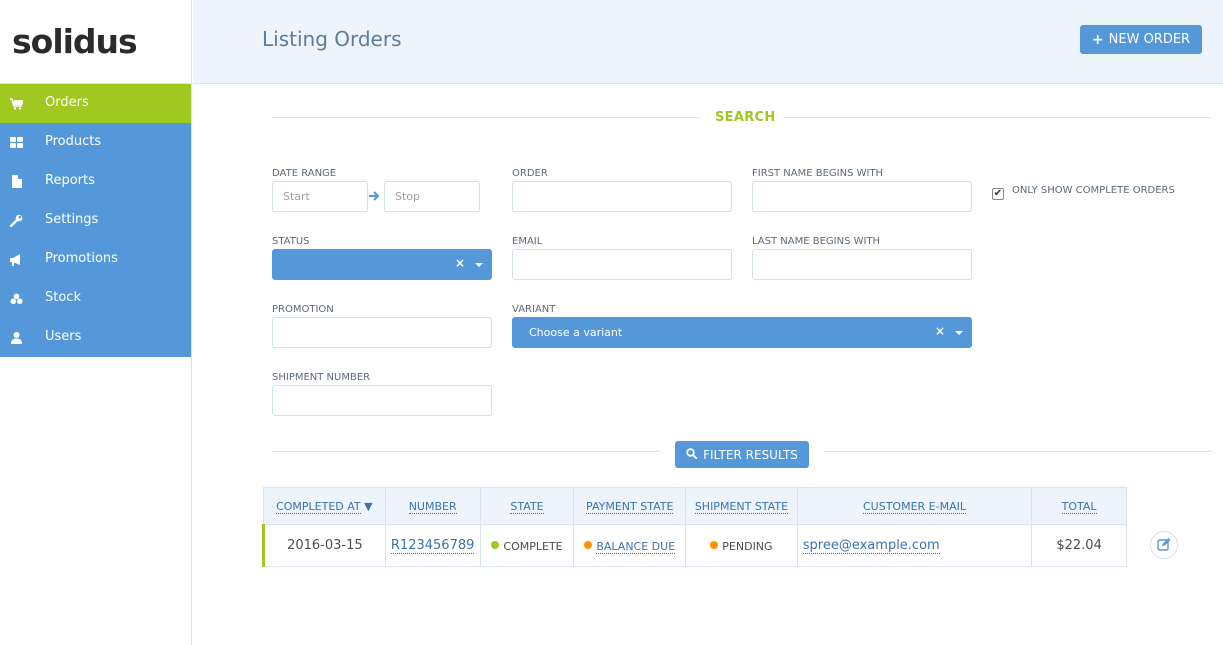 This screenshot has width=1223, height=645. Describe the element at coordinates (72, 219) in the screenshot. I see `sidebar-item-label: Settings` at that location.